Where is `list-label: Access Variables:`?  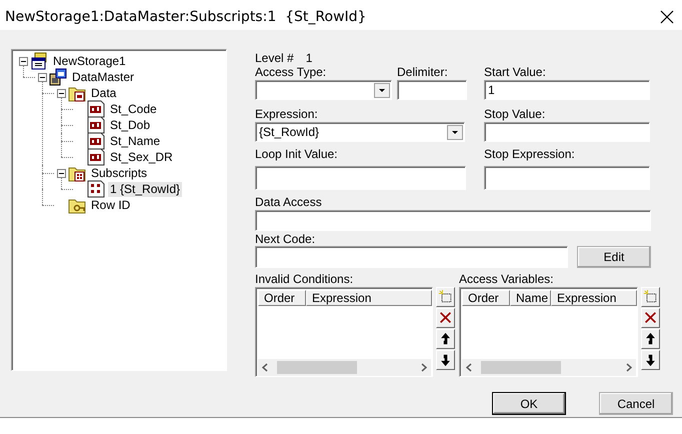
list-label: Access Variables: is located at coordinates (506, 279).